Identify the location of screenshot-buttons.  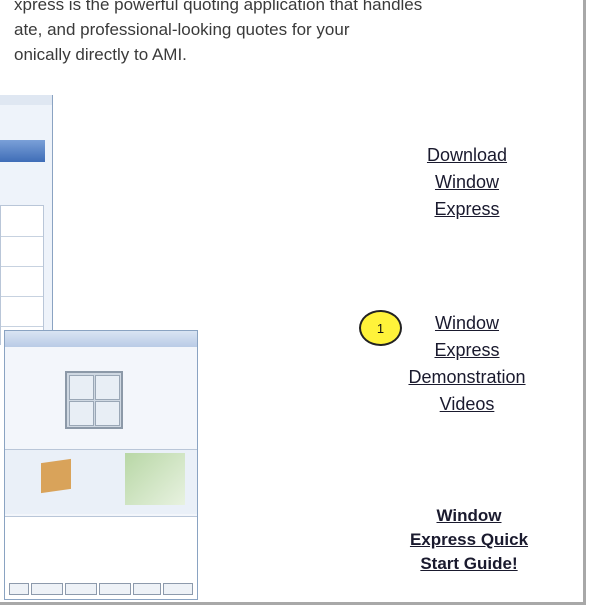
(101, 589).